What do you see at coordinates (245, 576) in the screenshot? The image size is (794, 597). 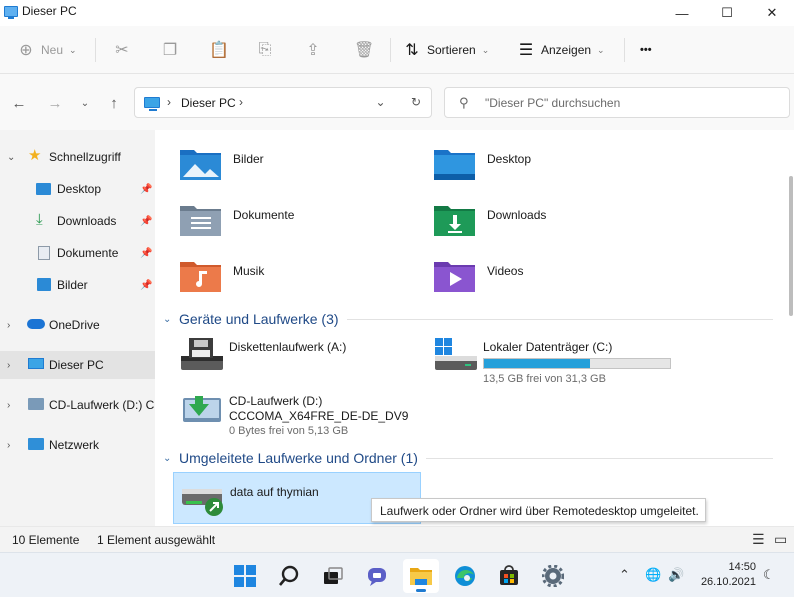 I see `start-button` at bounding box center [245, 576].